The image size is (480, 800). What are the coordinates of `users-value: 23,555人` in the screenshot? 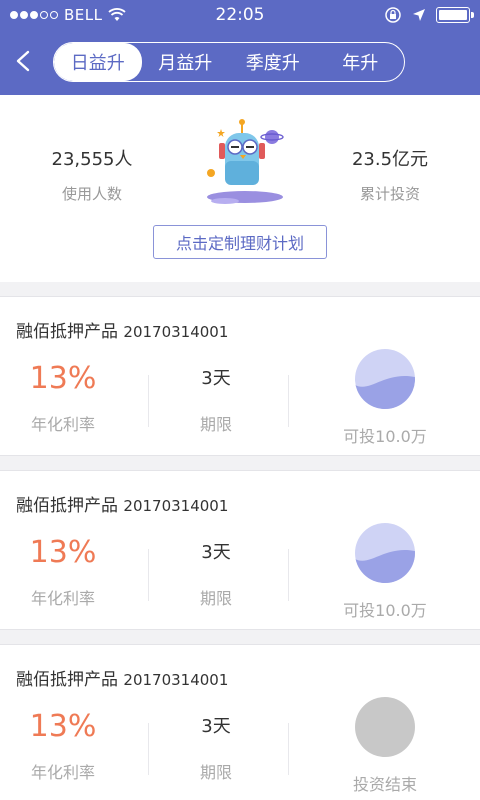 It's located at (92, 159).